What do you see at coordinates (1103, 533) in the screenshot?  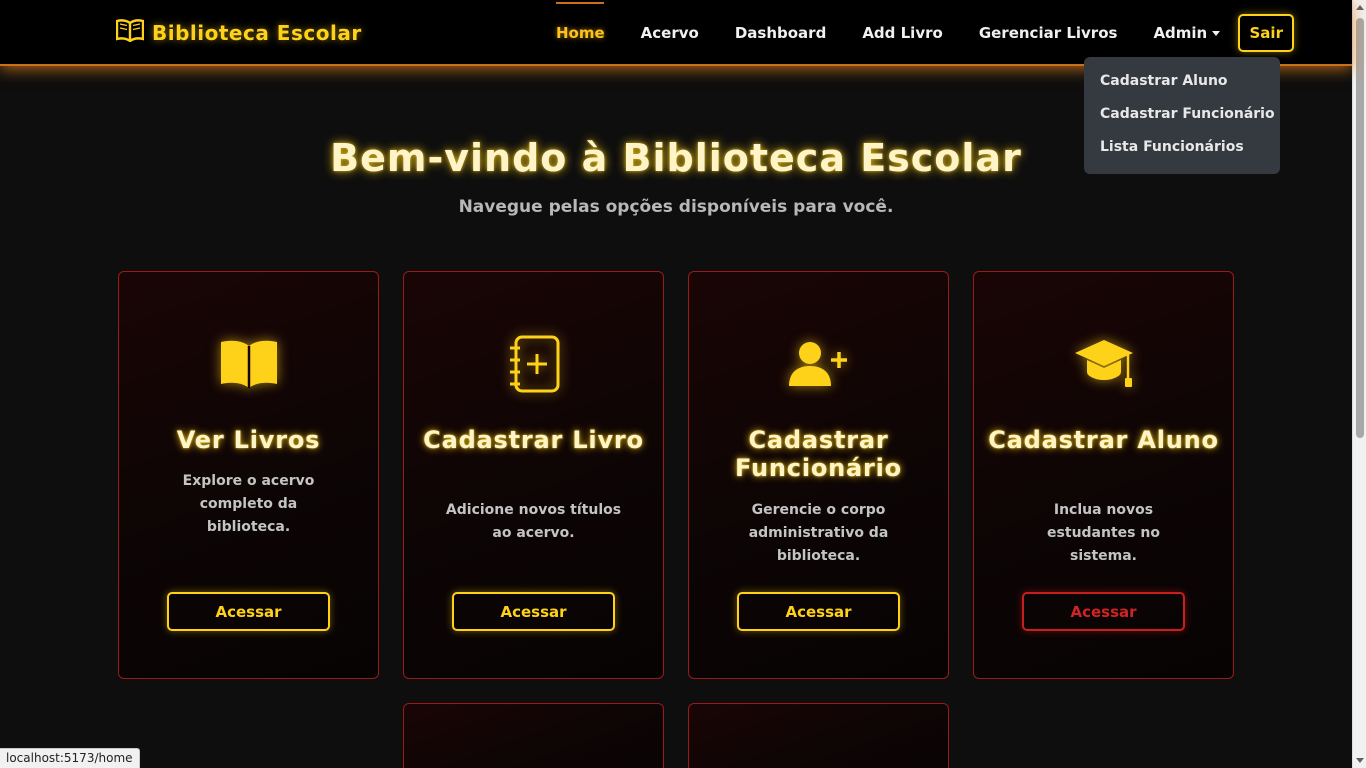 I see `card-description: Inclua novos estudantes no sistema.` at bounding box center [1103, 533].